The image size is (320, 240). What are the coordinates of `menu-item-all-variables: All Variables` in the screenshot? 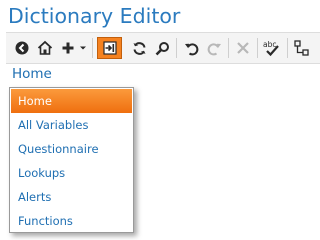 It's located at (71, 125).